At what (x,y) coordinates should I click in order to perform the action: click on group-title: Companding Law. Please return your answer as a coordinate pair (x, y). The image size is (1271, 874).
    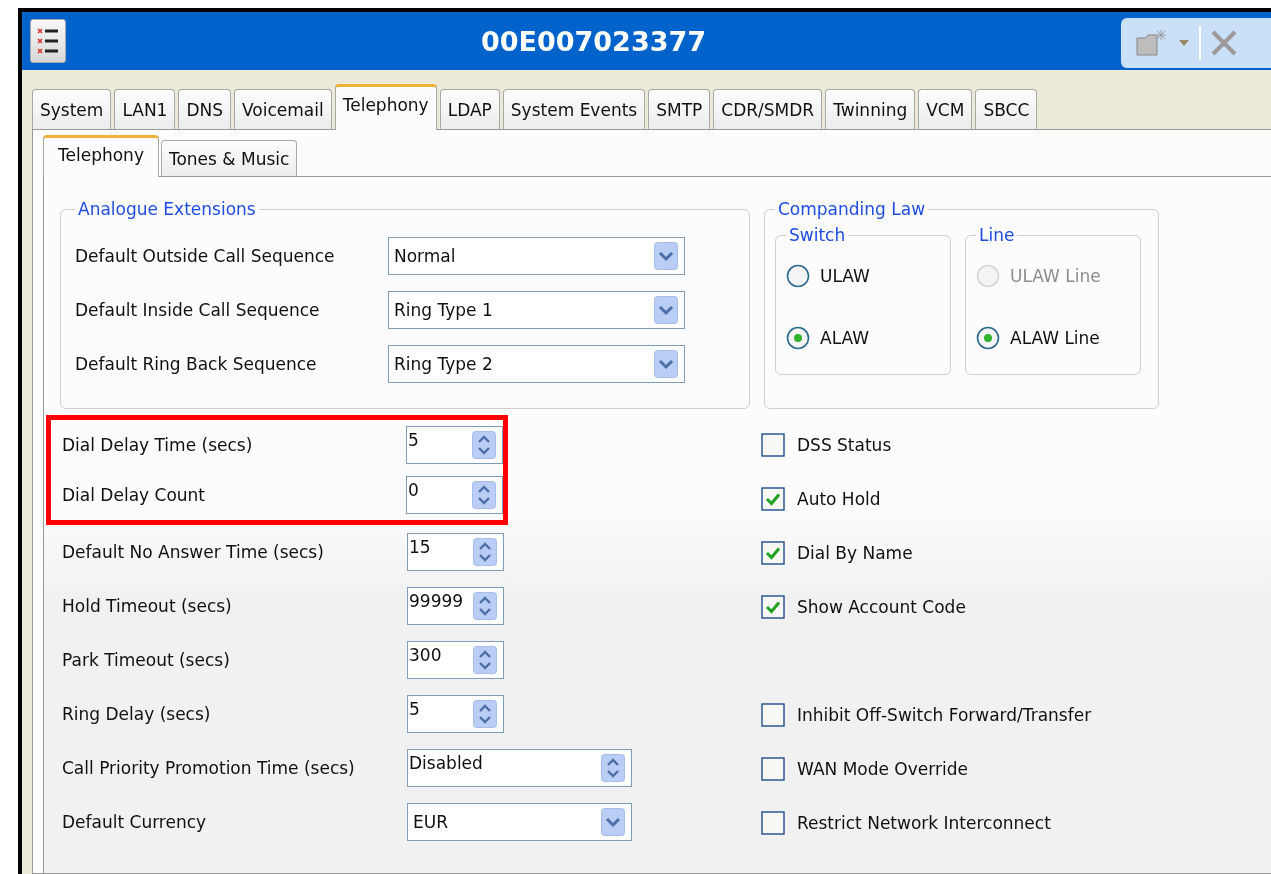
    Looking at the image, I should click on (852, 209).